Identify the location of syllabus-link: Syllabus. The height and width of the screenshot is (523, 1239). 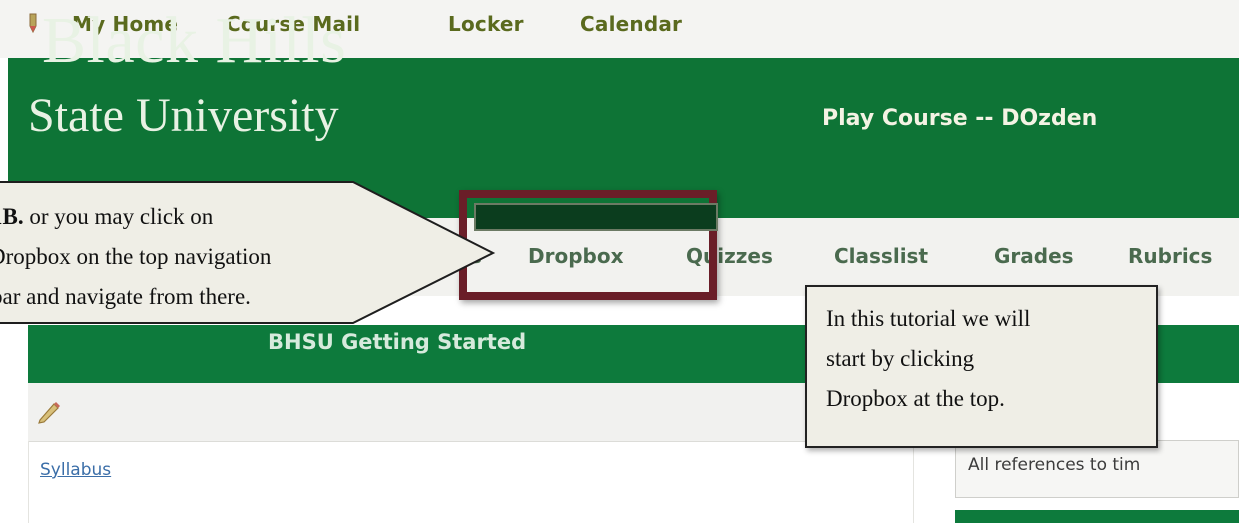
(75, 470).